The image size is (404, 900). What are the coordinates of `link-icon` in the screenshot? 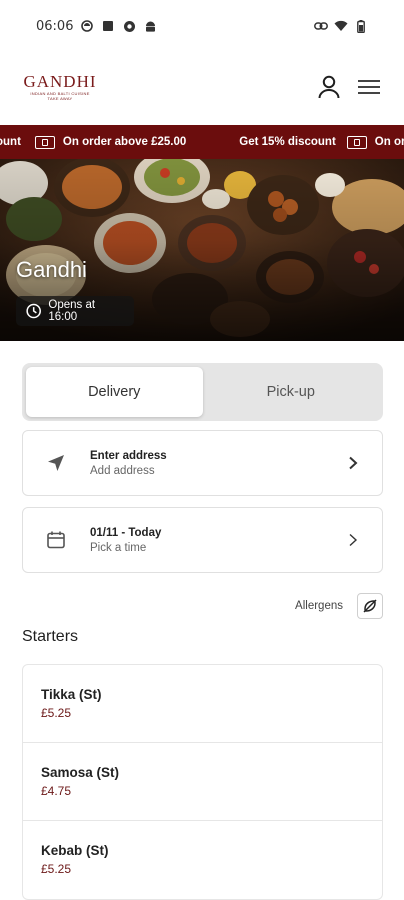 It's located at (321, 26).